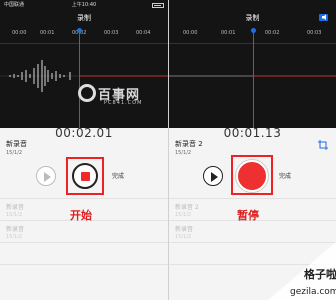 The width and height of the screenshot is (336, 300). I want to click on ruler-label: 00:02, so click(272, 33).